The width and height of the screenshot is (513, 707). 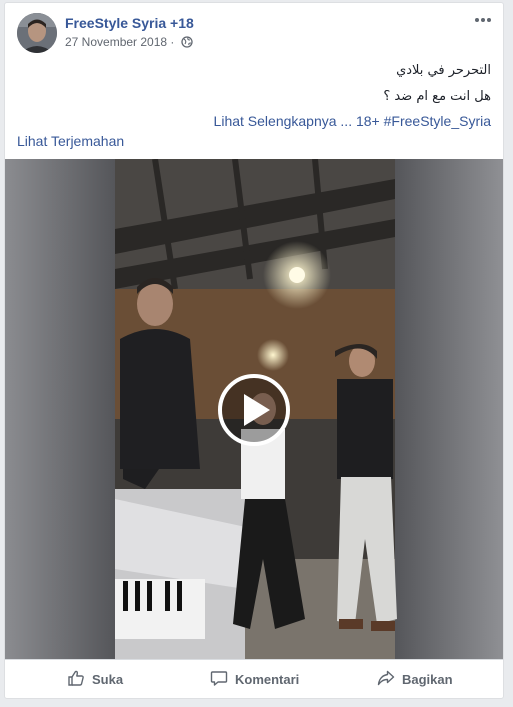 I want to click on post-meta: 27 November 2018 ·, so click(x=129, y=43).